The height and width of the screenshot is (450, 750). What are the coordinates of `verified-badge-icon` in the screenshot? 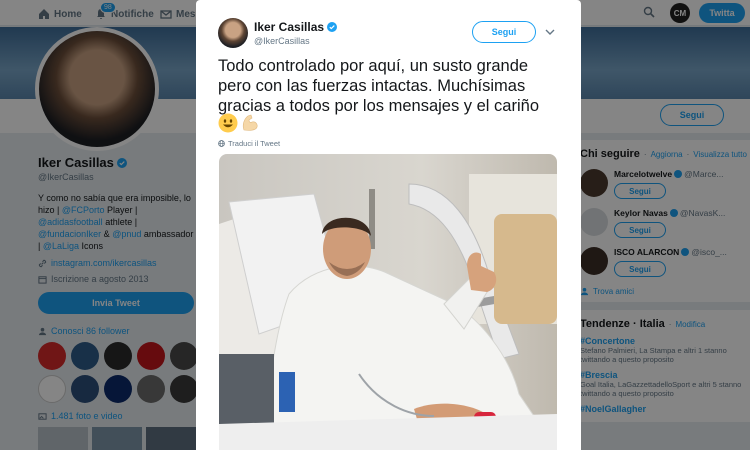 It's located at (332, 27).